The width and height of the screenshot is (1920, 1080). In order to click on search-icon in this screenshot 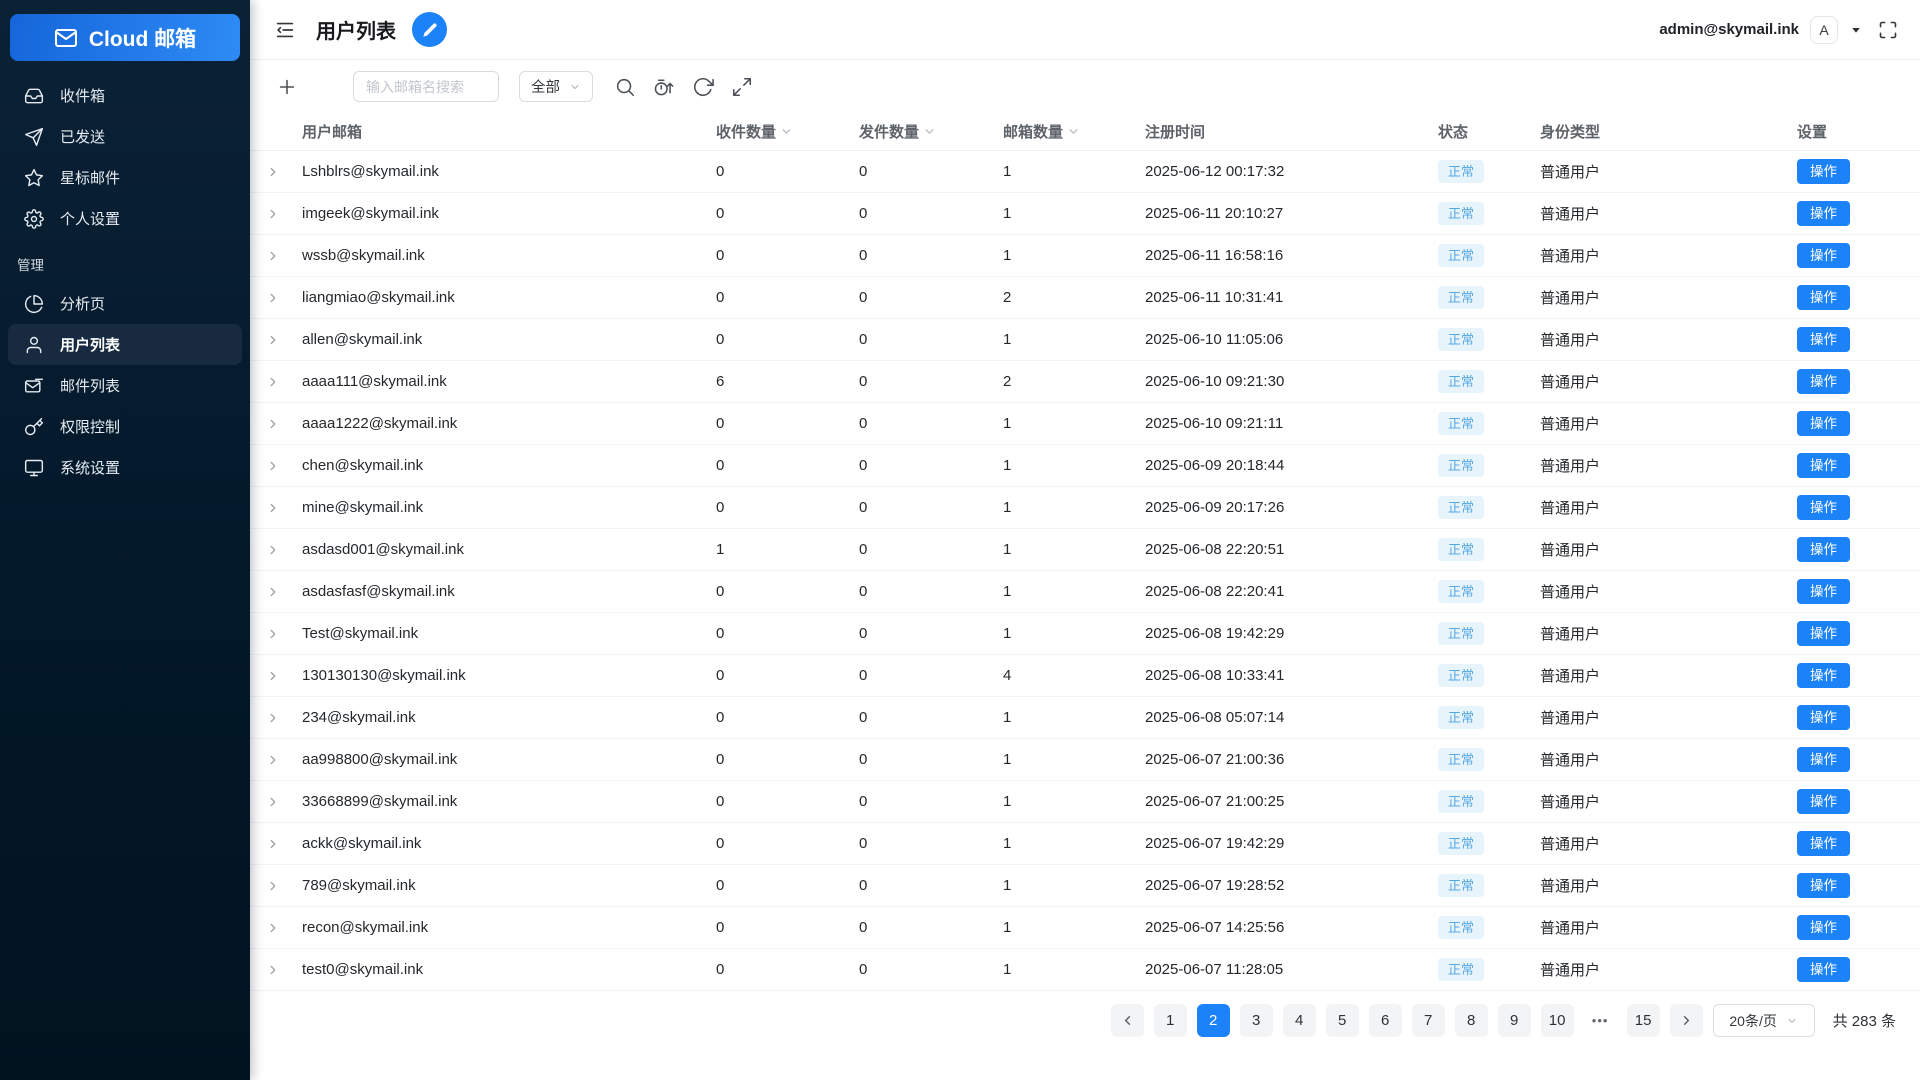, I will do `click(625, 87)`.